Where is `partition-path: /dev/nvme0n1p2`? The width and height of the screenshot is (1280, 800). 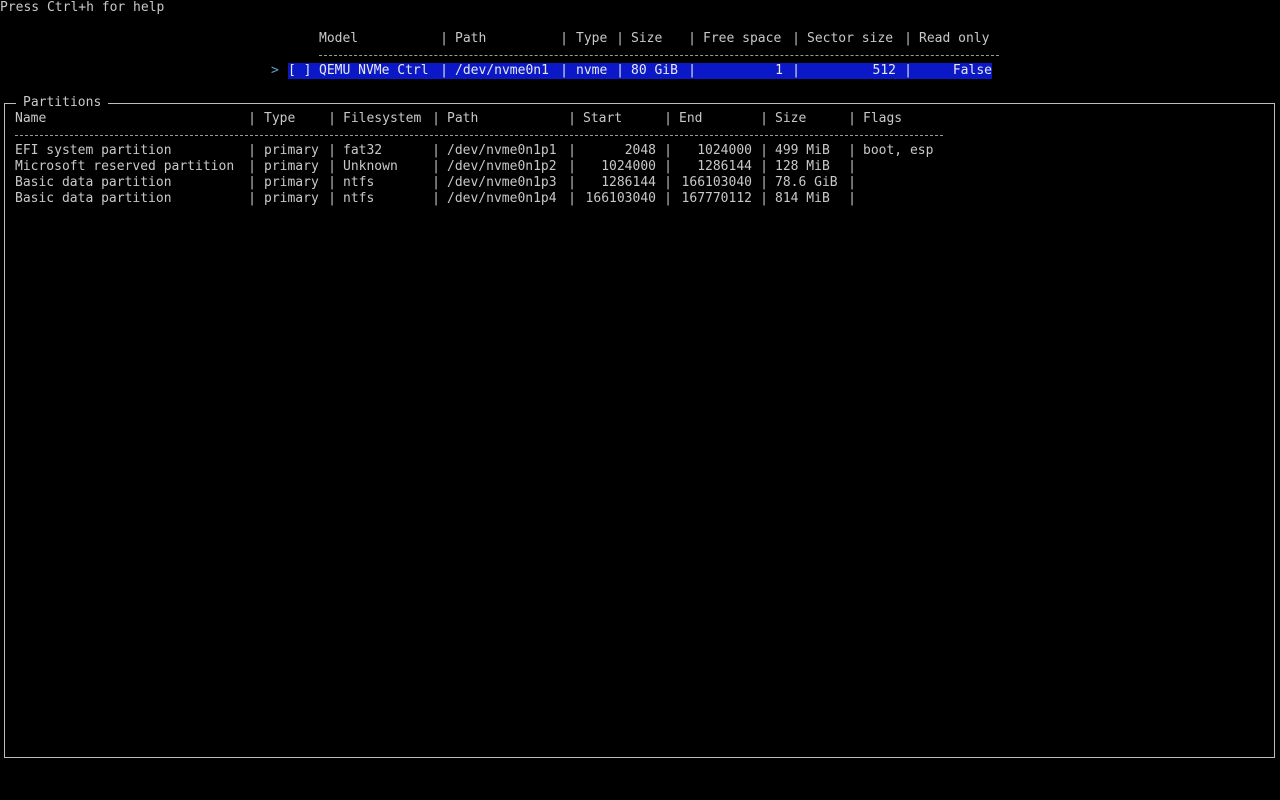 partition-path: /dev/nvme0n1p2 is located at coordinates (502, 166).